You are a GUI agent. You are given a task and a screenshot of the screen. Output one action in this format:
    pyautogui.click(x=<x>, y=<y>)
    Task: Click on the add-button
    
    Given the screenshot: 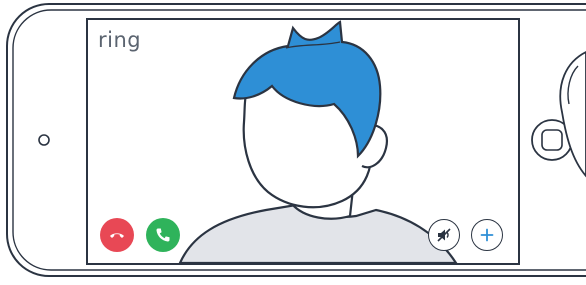 What is the action you would take?
    pyautogui.click(x=487, y=235)
    